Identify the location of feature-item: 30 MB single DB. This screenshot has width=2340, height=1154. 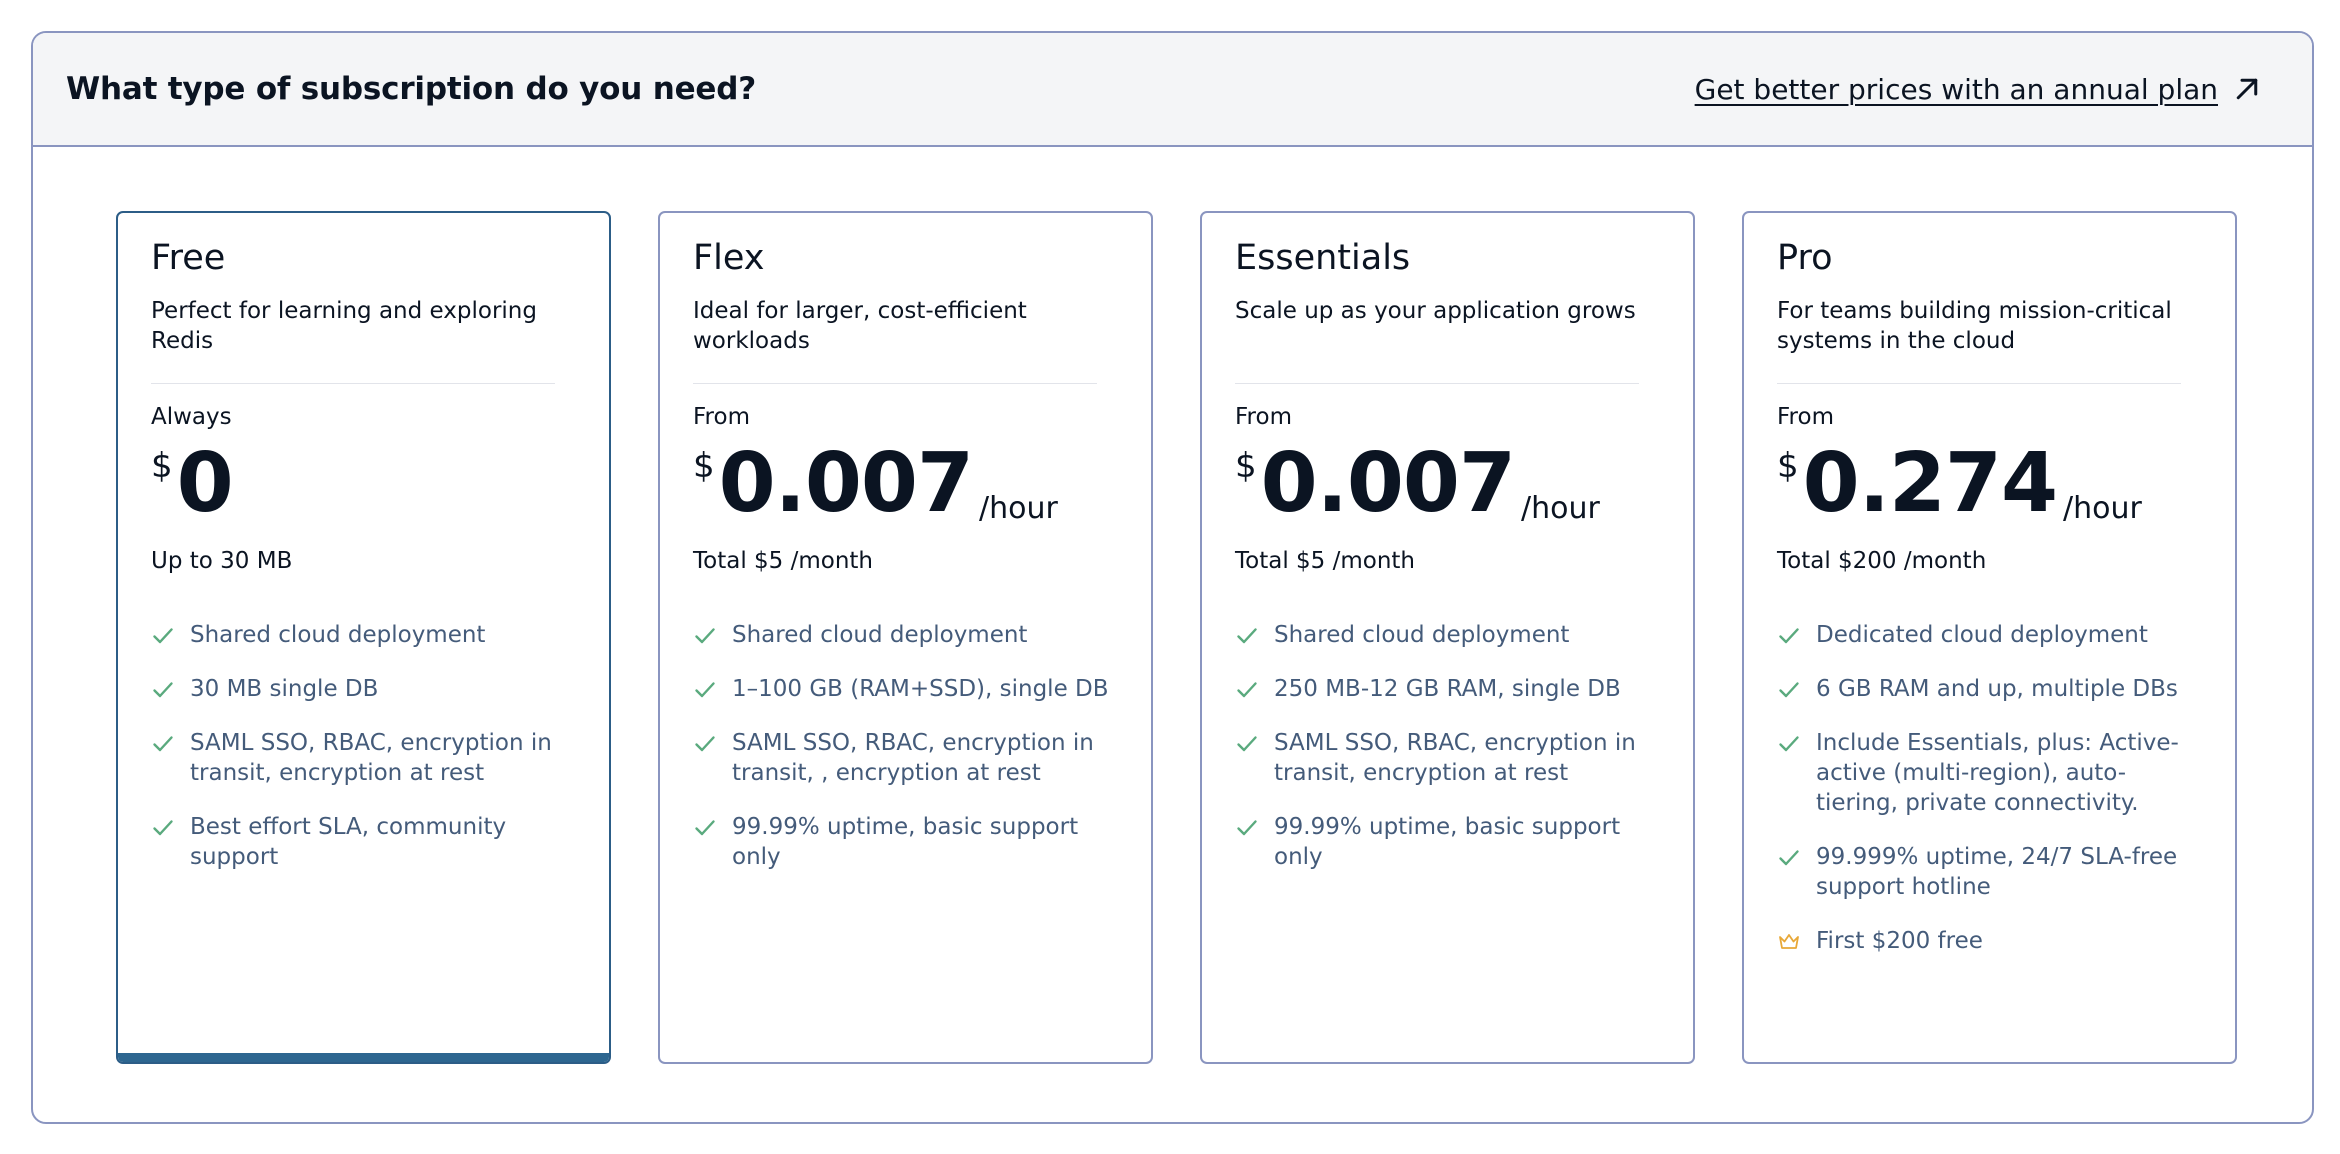
(363, 689).